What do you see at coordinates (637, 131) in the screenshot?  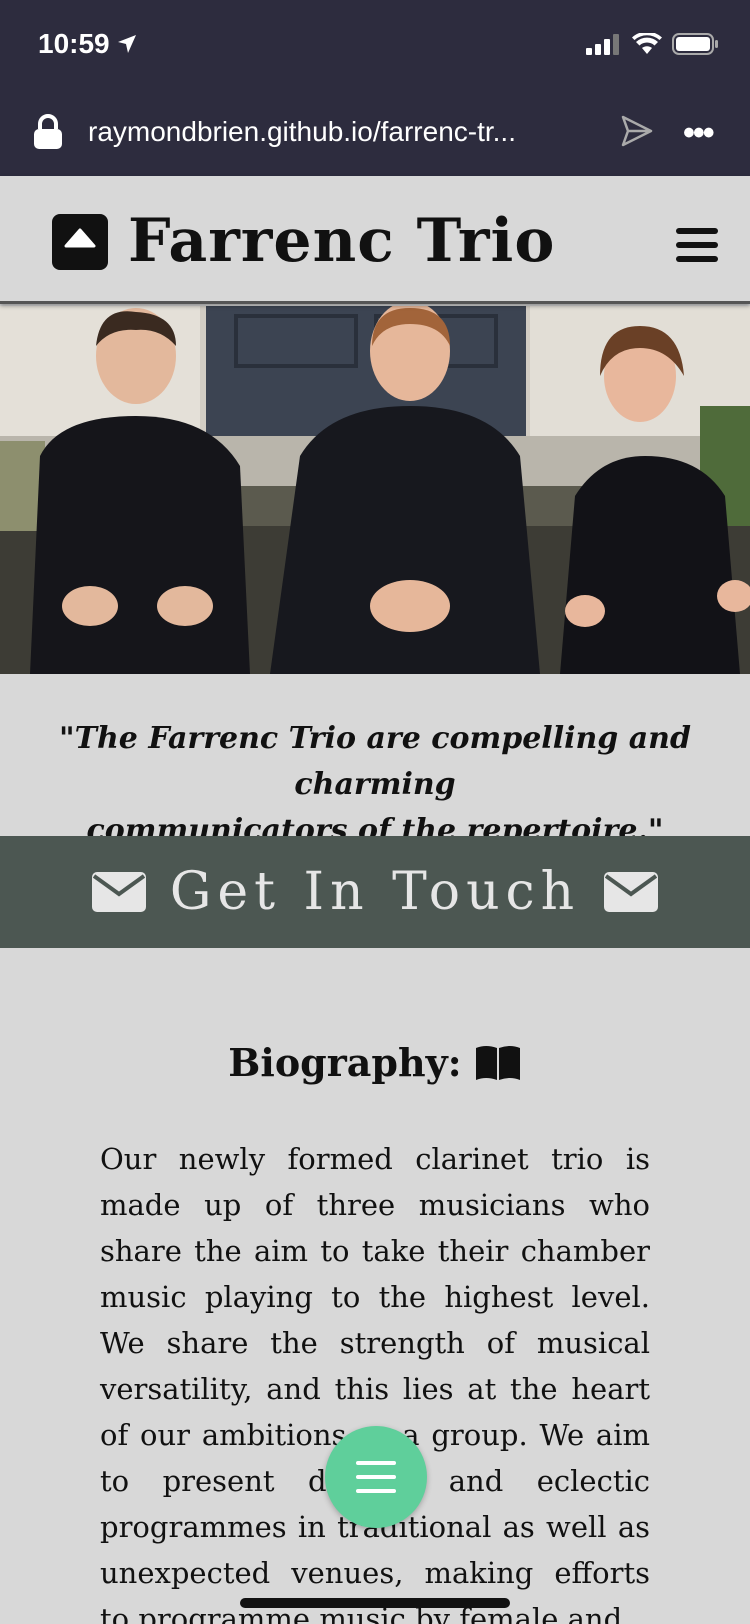 I see `share-send-icon` at bounding box center [637, 131].